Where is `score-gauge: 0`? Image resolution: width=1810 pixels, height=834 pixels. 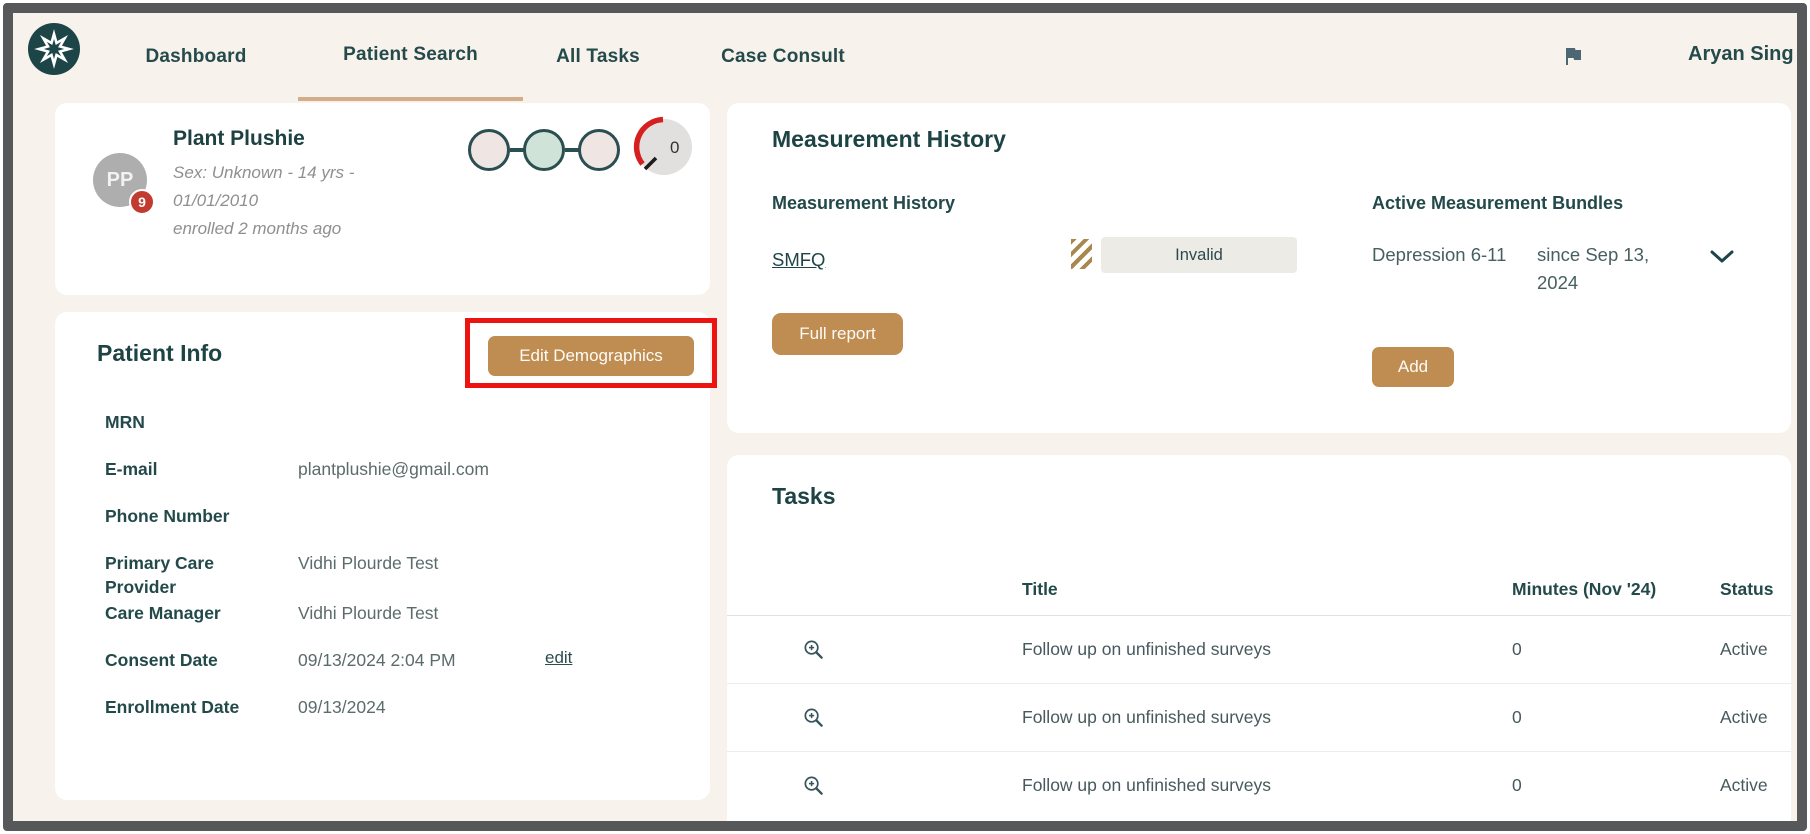 score-gauge: 0 is located at coordinates (662, 145).